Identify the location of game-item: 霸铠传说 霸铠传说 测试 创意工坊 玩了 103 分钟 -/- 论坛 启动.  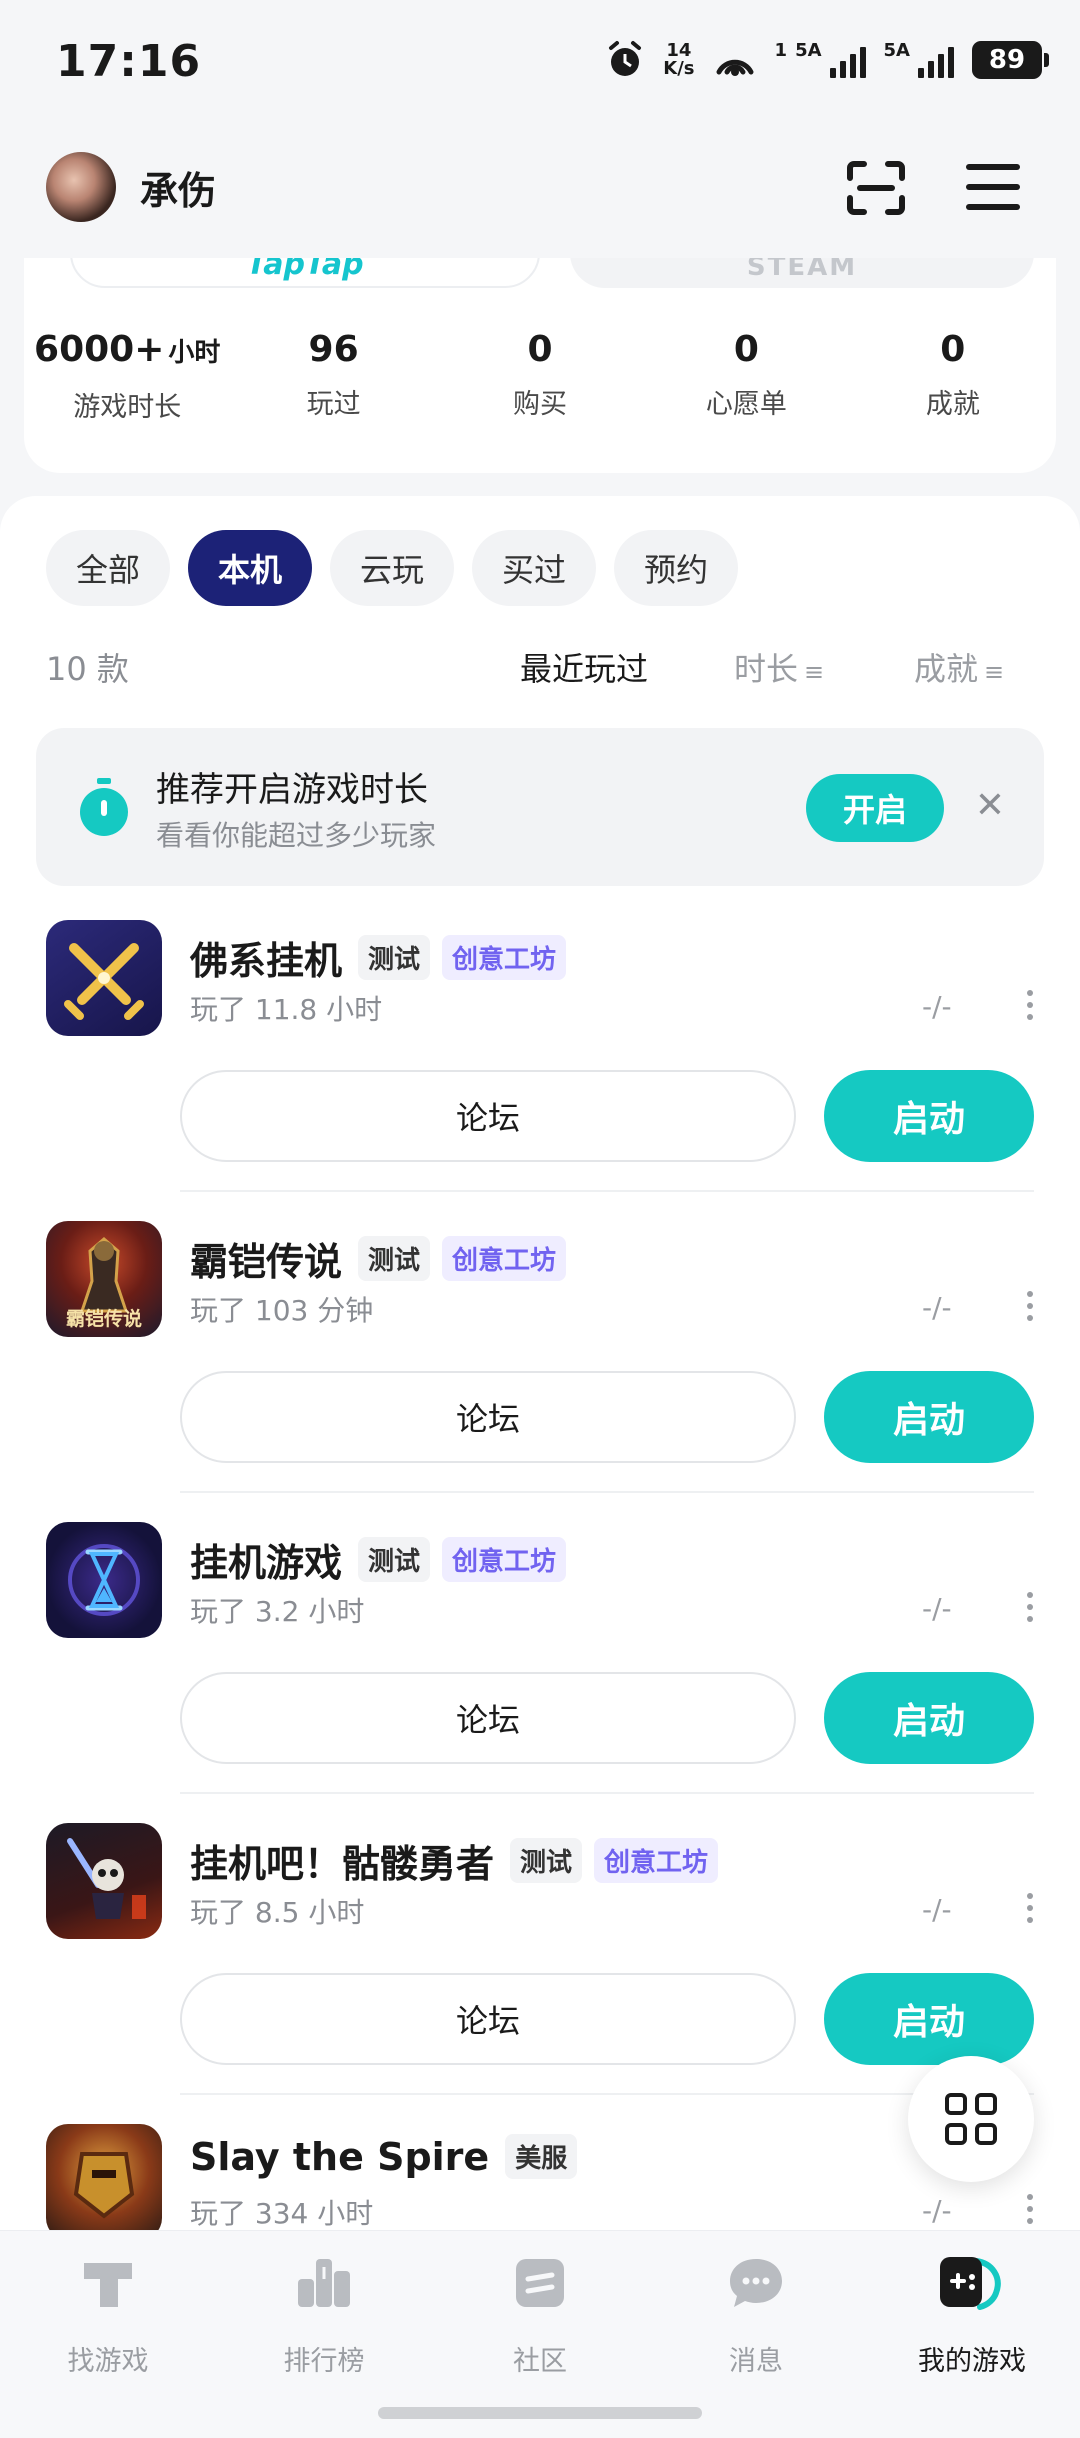
(540, 1371).